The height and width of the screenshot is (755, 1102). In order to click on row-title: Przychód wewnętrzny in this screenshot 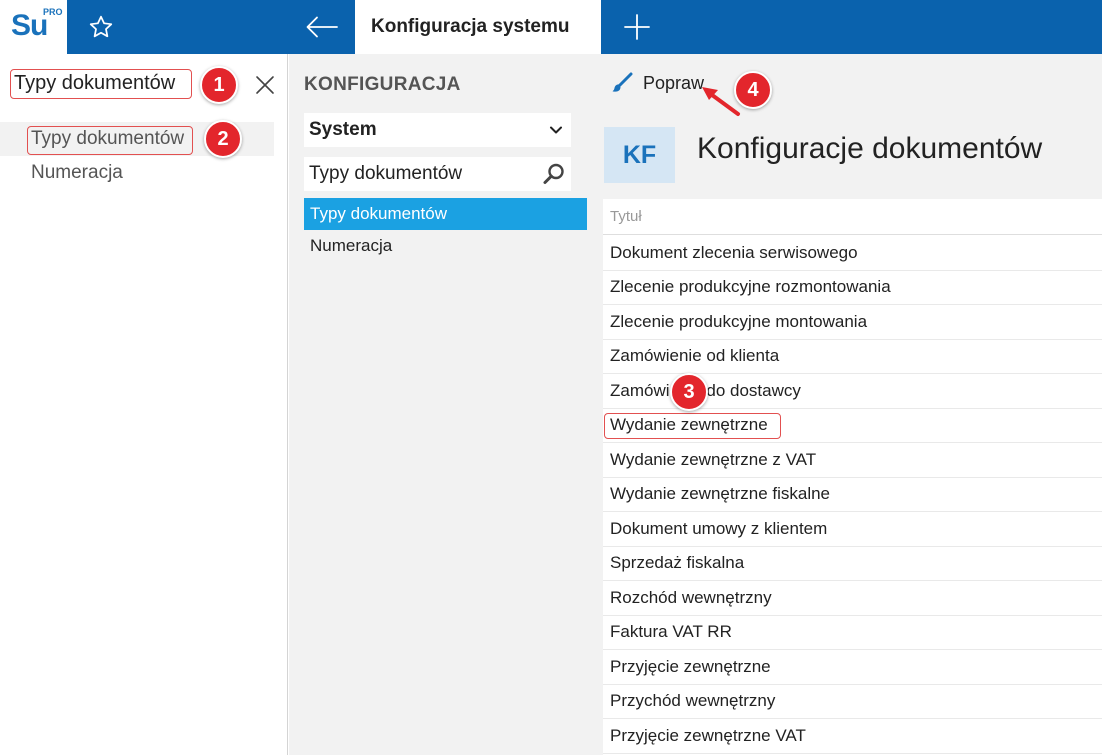, I will do `click(693, 701)`.